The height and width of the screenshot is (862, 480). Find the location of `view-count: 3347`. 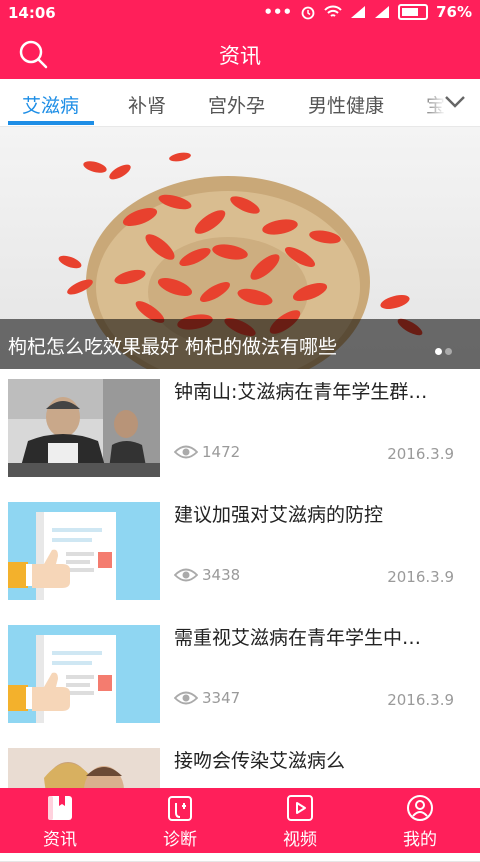

view-count: 3347 is located at coordinates (207, 698).